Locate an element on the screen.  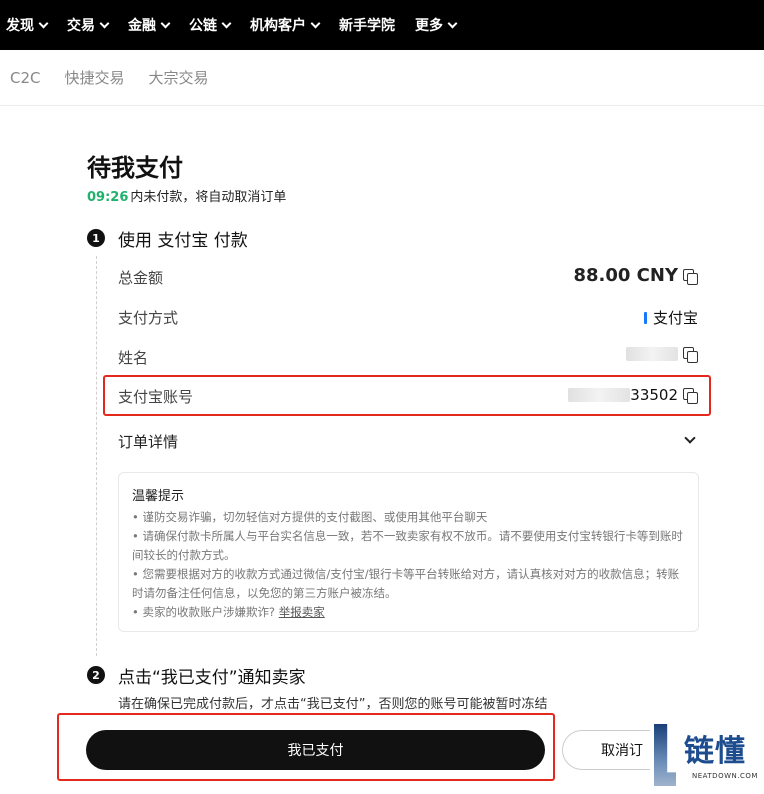
step-2-badge: 2 is located at coordinates (96, 675).